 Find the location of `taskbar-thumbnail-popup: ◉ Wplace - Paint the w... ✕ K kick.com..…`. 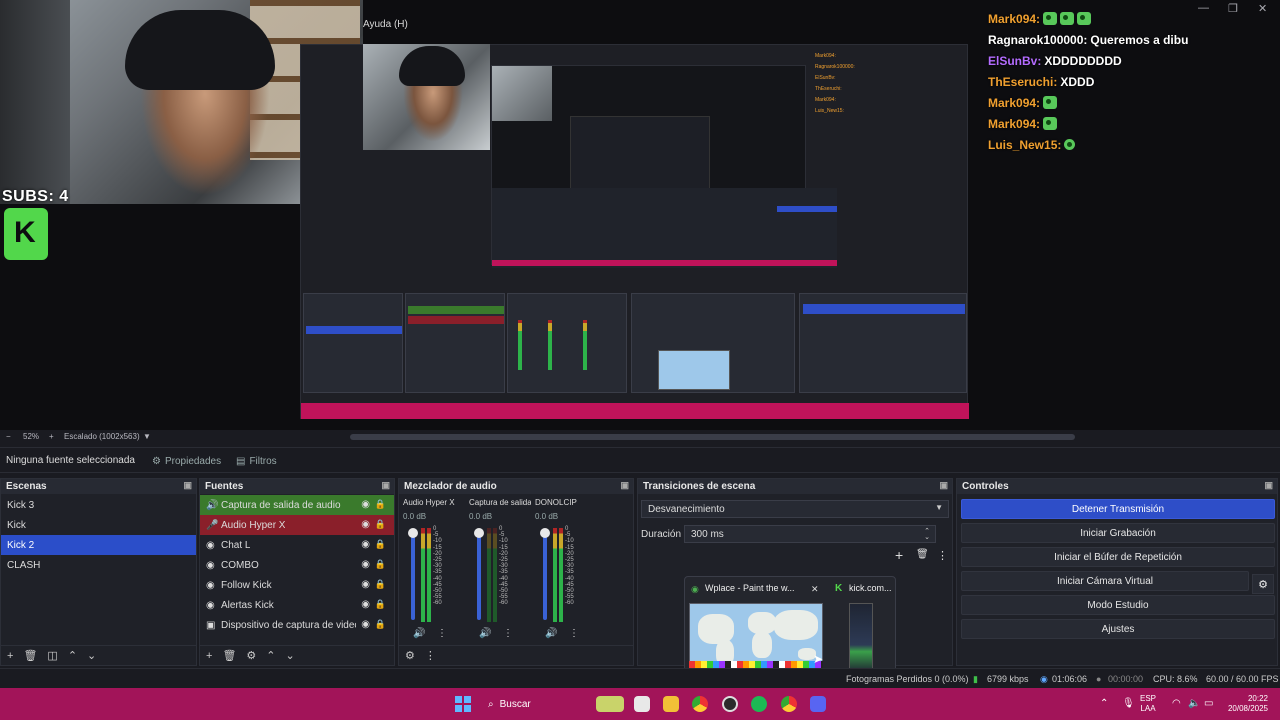

taskbar-thumbnail-popup: ◉ Wplace - Paint the w... ✕ K kick.com..… is located at coordinates (790, 626).